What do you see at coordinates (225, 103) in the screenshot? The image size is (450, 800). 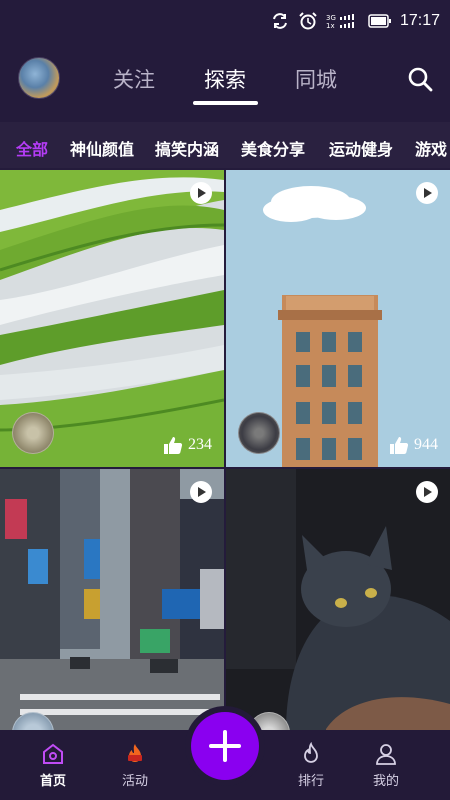 I see `active-tab-indicator` at bounding box center [225, 103].